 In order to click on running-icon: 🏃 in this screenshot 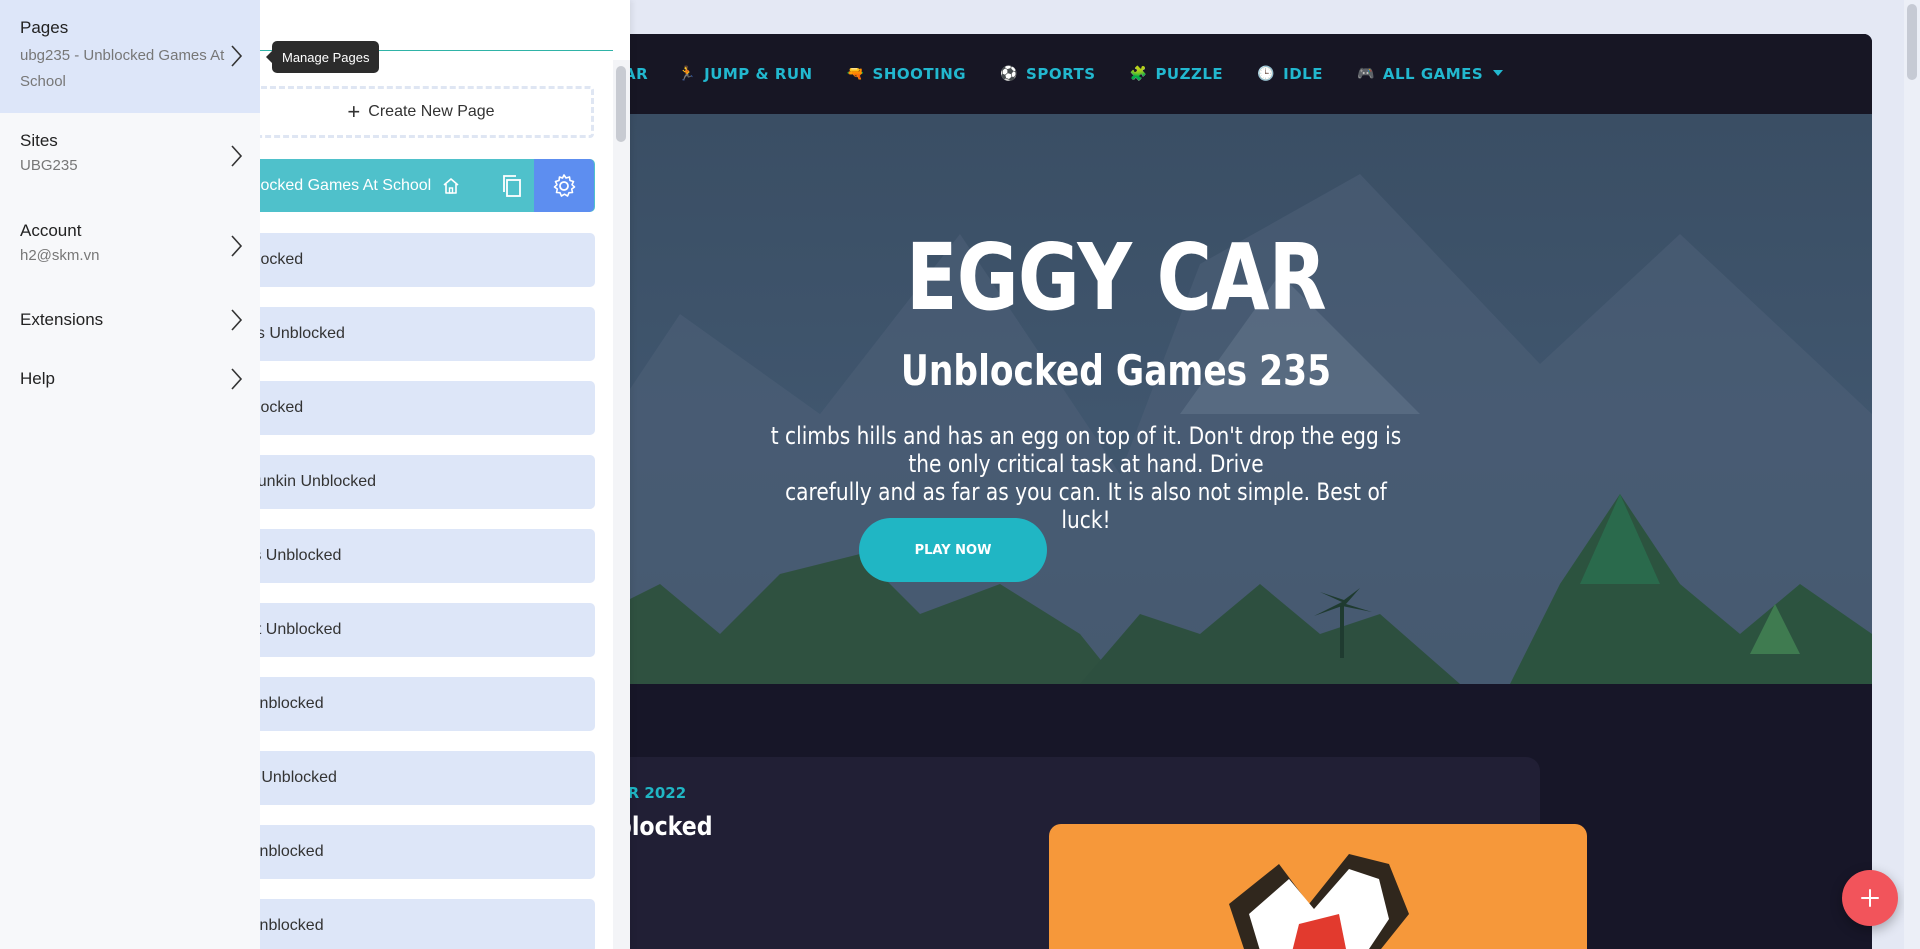, I will do `click(687, 74)`.